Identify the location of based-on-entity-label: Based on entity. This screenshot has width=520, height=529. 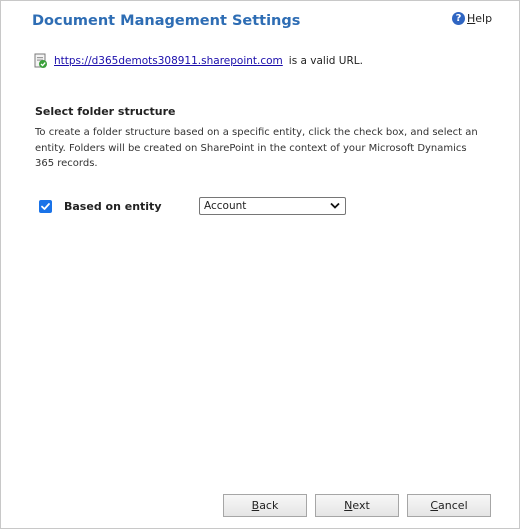
(113, 206).